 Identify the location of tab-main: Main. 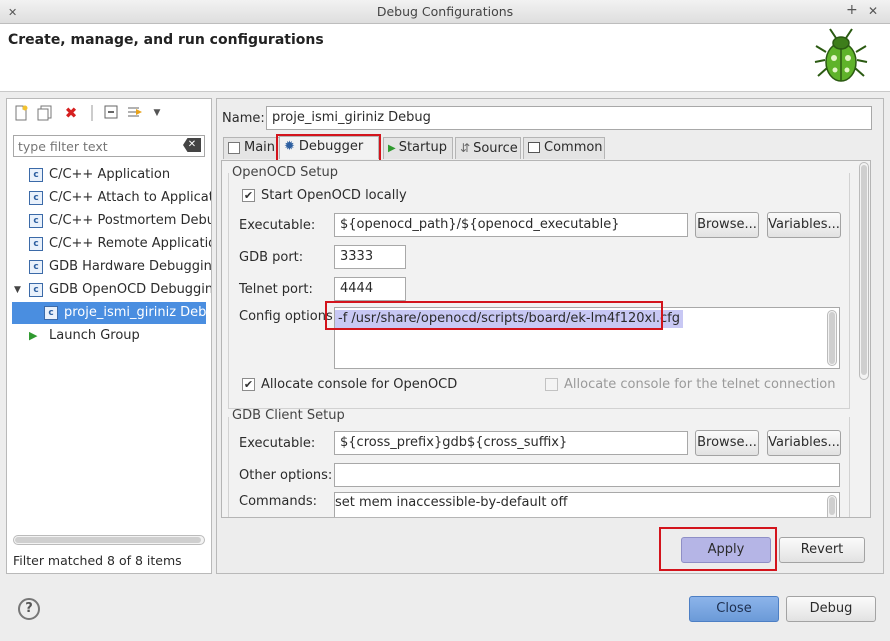
(252, 148).